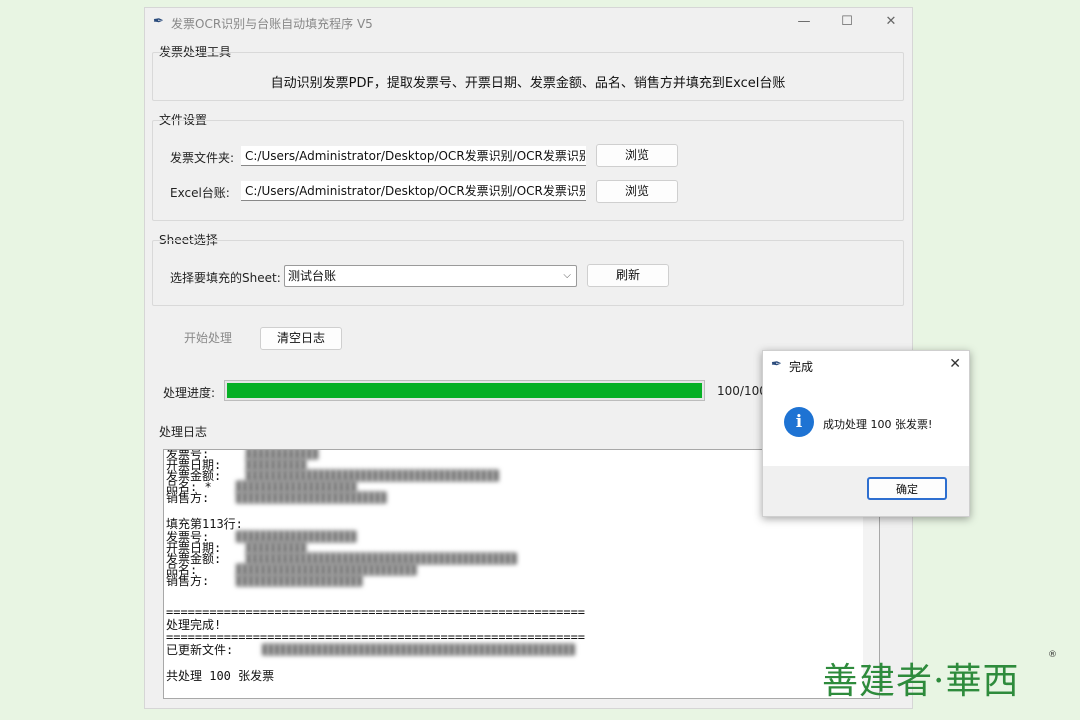  I want to click on ok-button: 确定, so click(907, 488).